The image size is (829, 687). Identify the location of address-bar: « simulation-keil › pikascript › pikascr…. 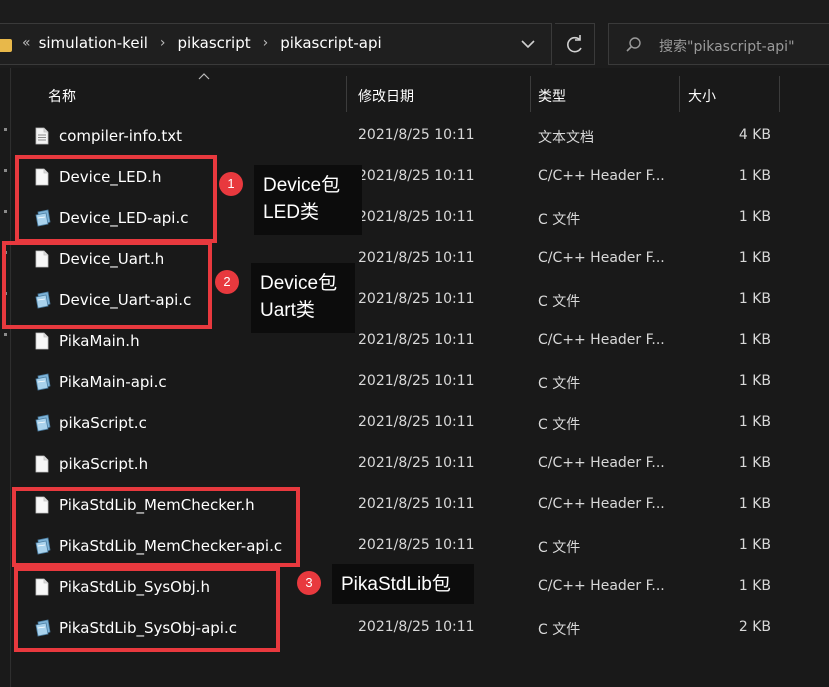
(276, 44).